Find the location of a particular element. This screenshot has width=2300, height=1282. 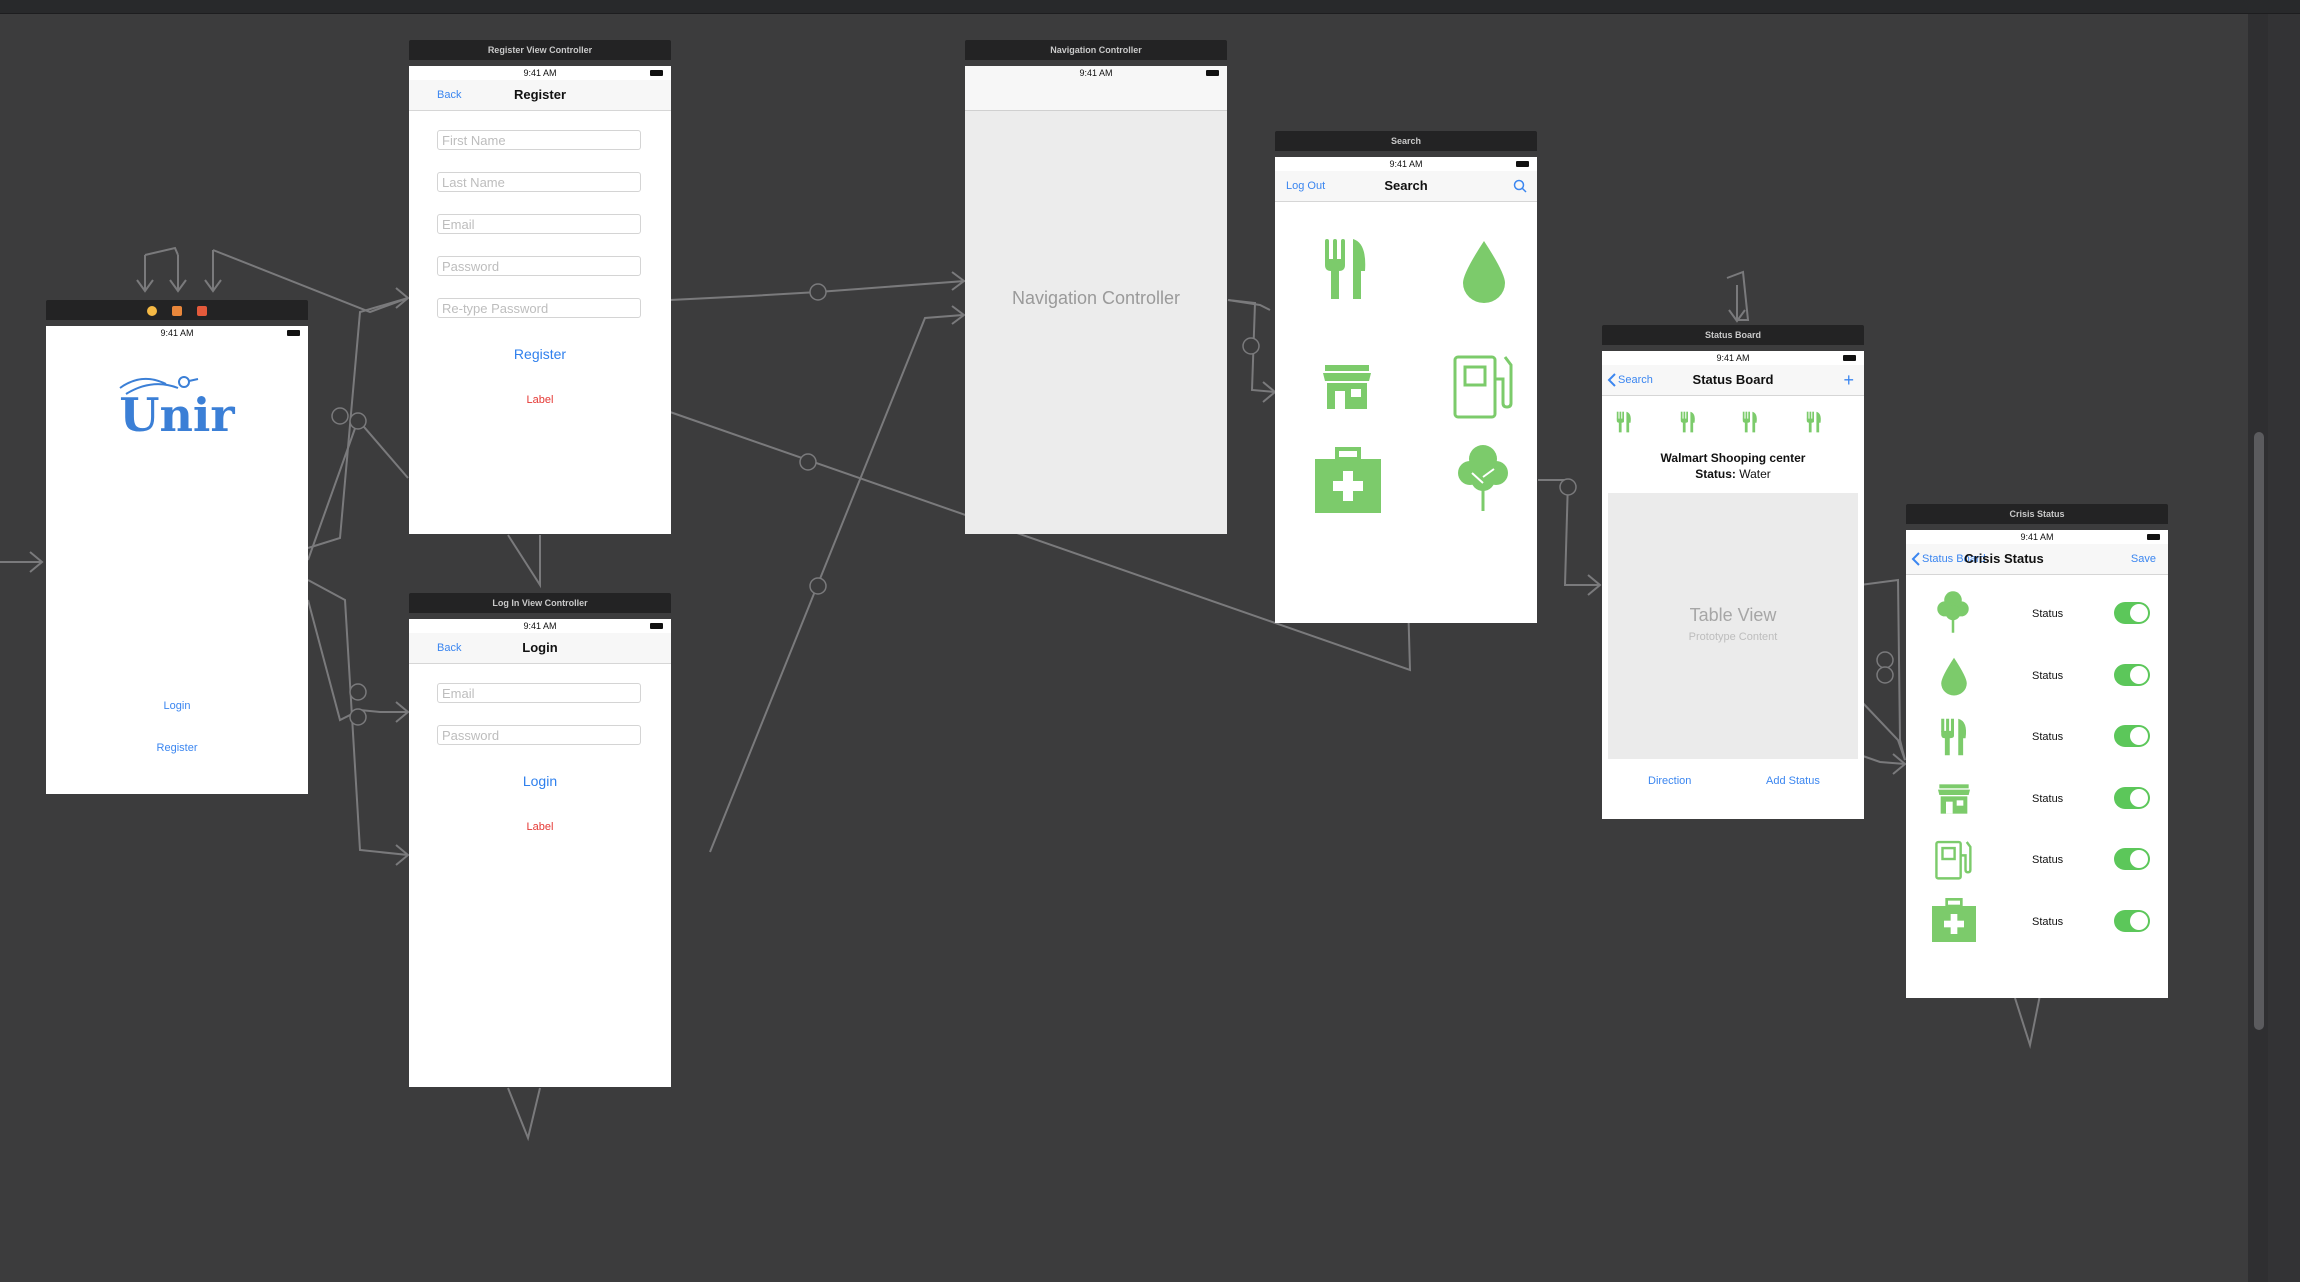

scrollbar-thumb is located at coordinates (2259, 731).